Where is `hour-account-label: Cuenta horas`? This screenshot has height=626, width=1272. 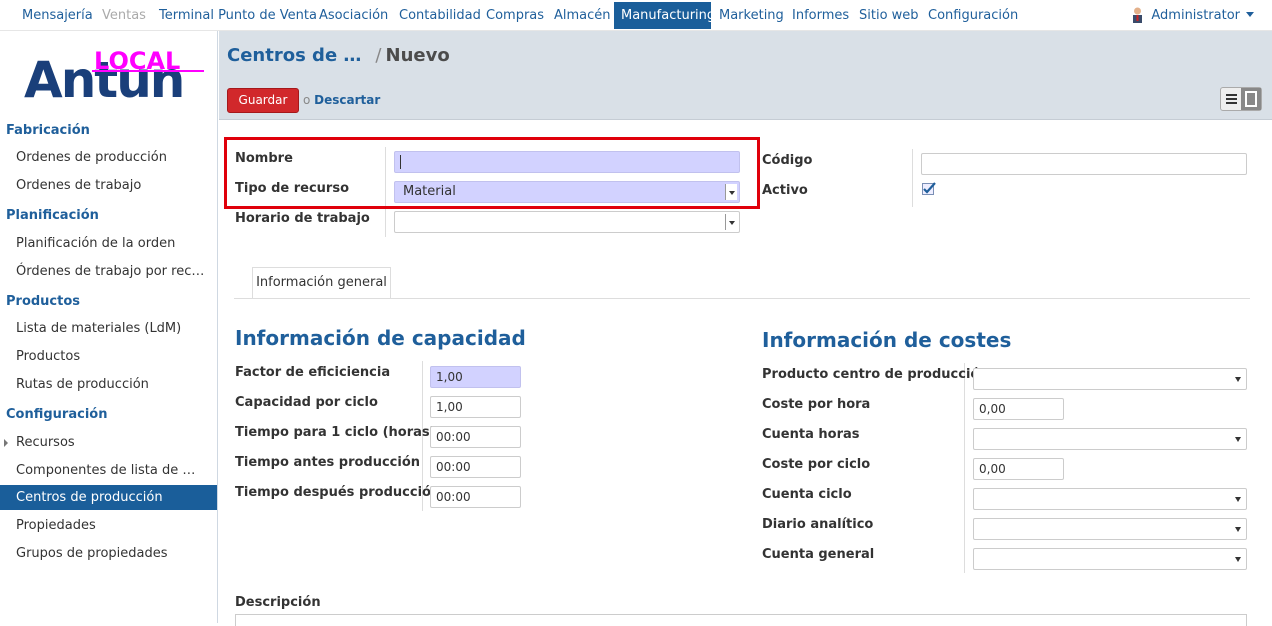 hour-account-label: Cuenta horas is located at coordinates (811, 434).